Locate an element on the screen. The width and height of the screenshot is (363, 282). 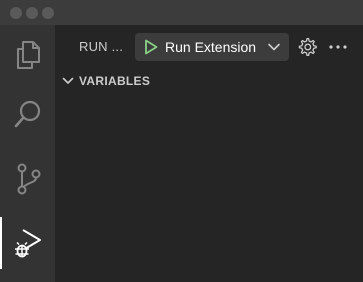
run-debug-icon is located at coordinates (27, 243).